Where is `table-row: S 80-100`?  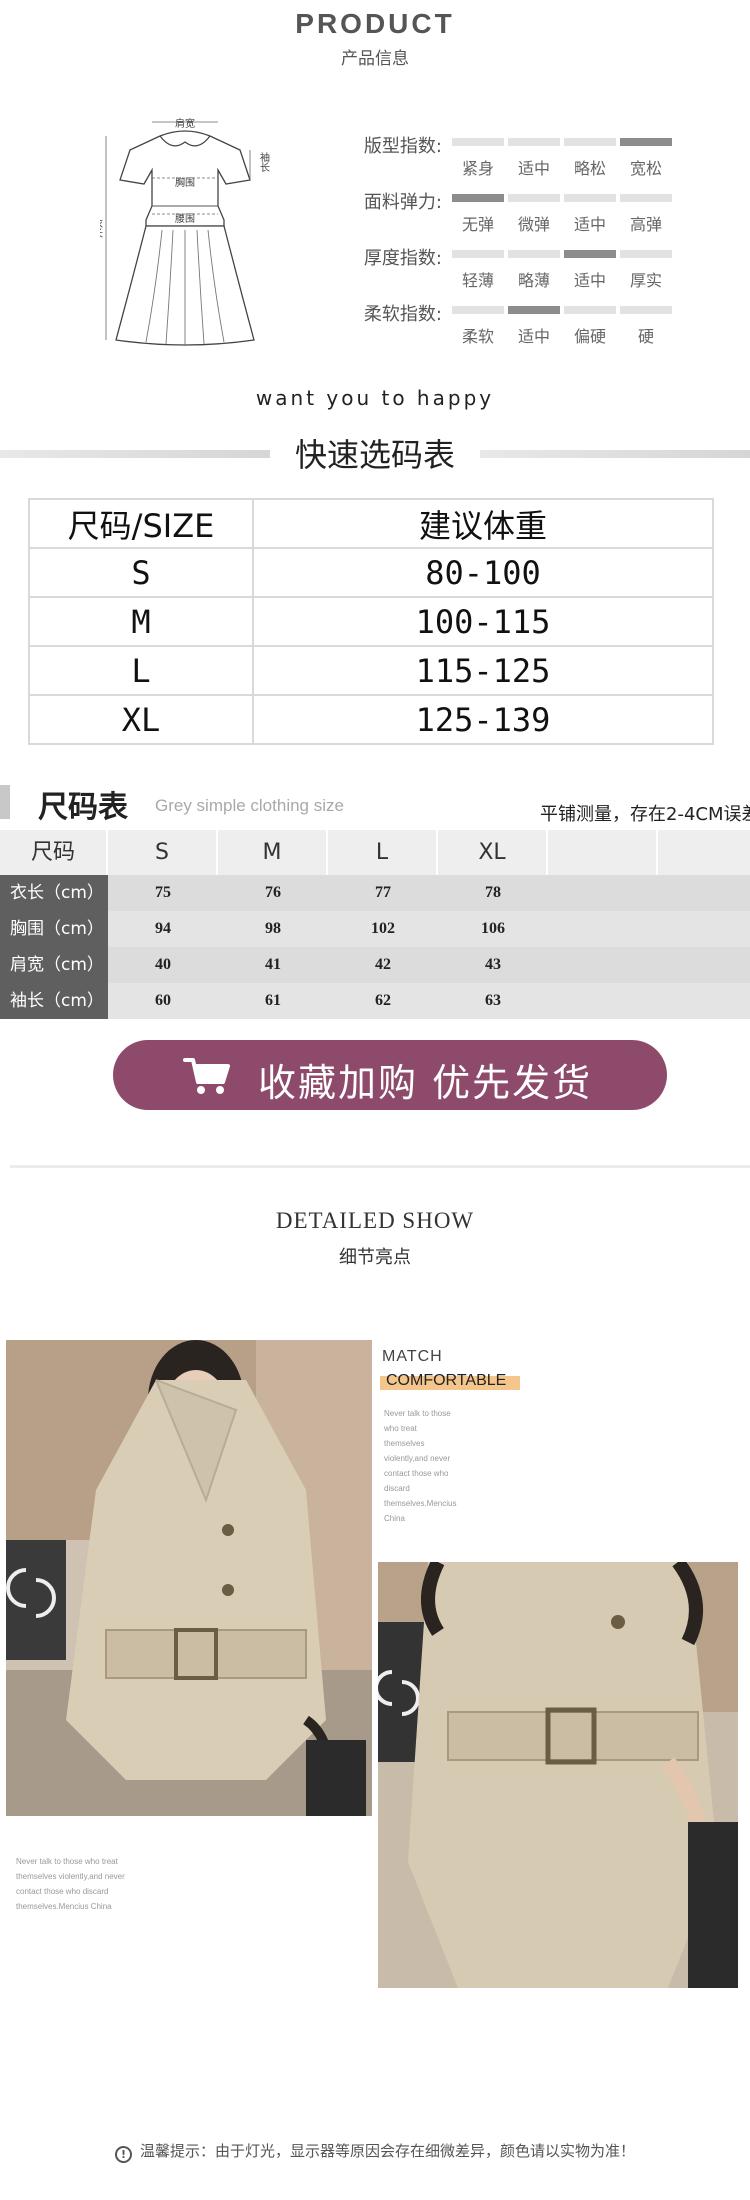
table-row: S 80-100 is located at coordinates (371, 572).